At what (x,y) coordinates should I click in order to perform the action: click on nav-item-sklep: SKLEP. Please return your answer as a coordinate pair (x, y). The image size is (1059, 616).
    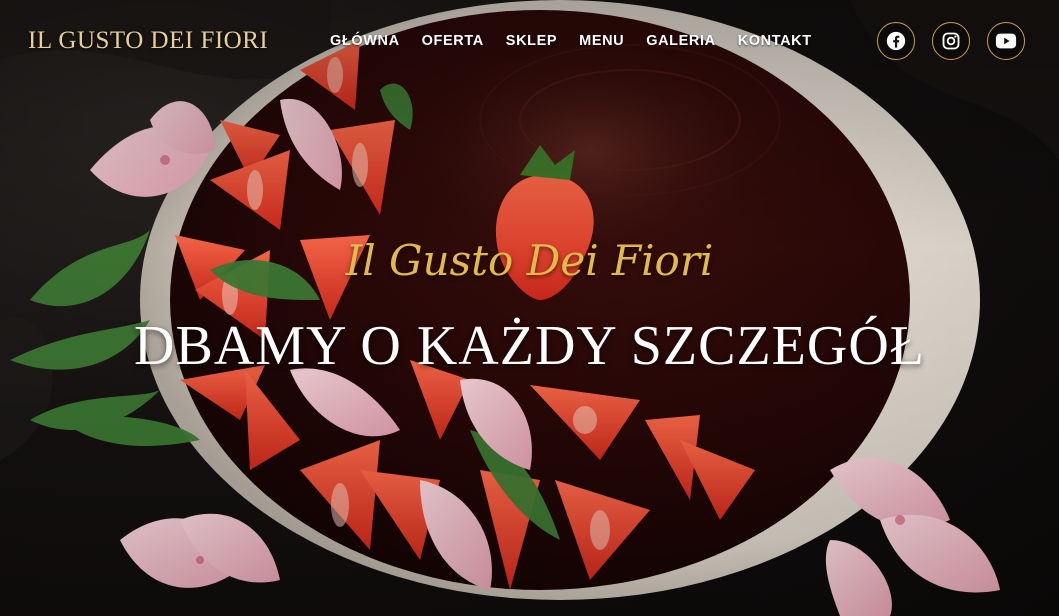
    Looking at the image, I should click on (531, 41).